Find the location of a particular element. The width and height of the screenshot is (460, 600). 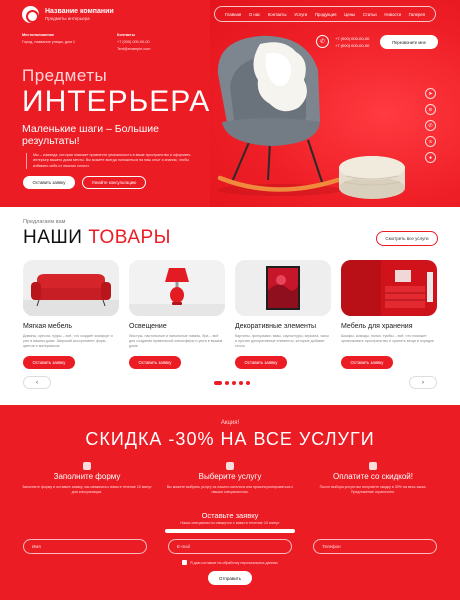

contacts-label: Контакты is located at coordinates (126, 35).